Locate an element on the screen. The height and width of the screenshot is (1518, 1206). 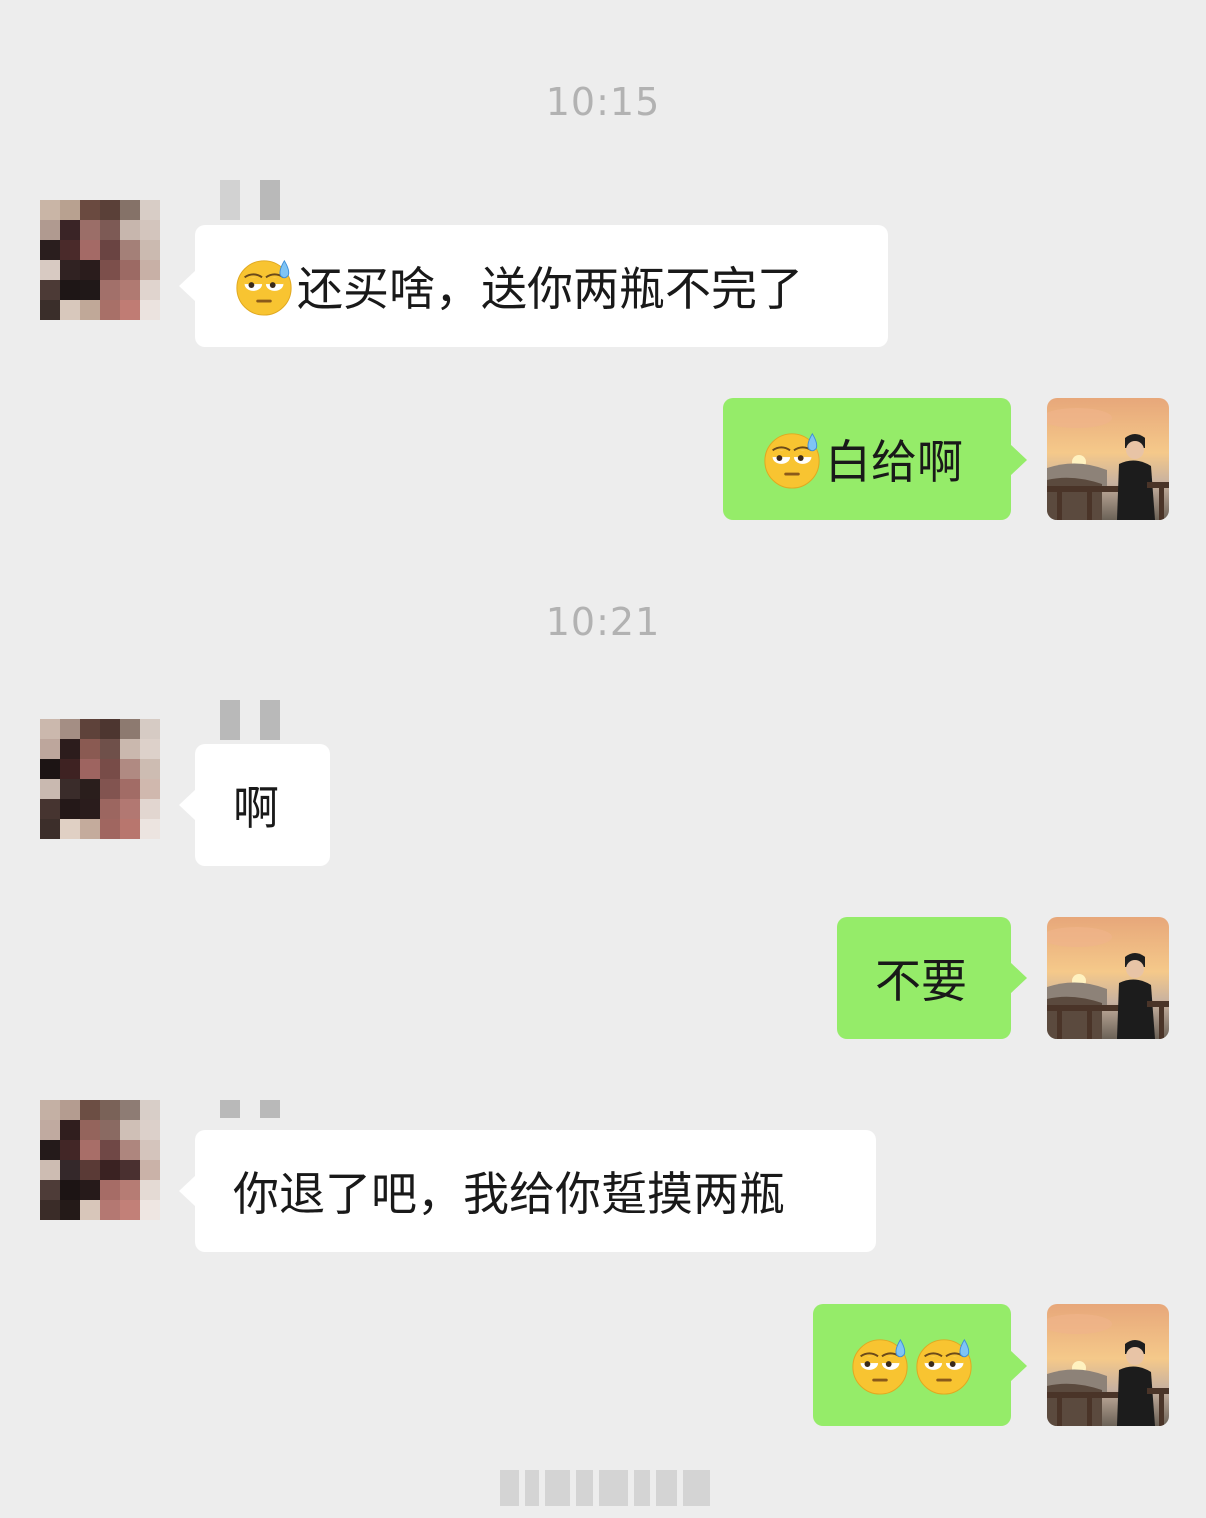
message-text: 啊 is located at coordinates (256, 808).